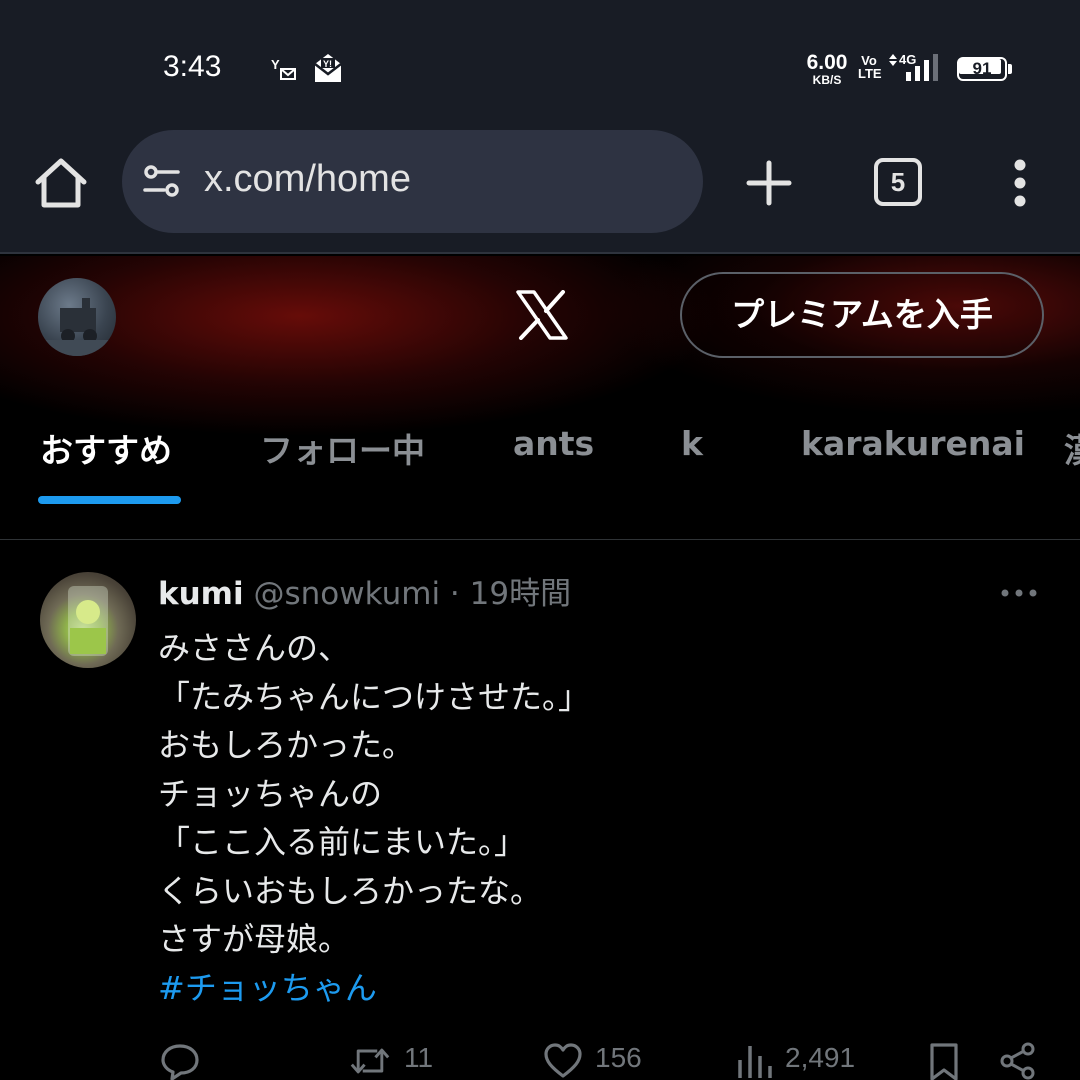 The image size is (1080, 1080). Describe the element at coordinates (898, 182) in the screenshot. I see `tab-switcher-icon: 5` at that location.